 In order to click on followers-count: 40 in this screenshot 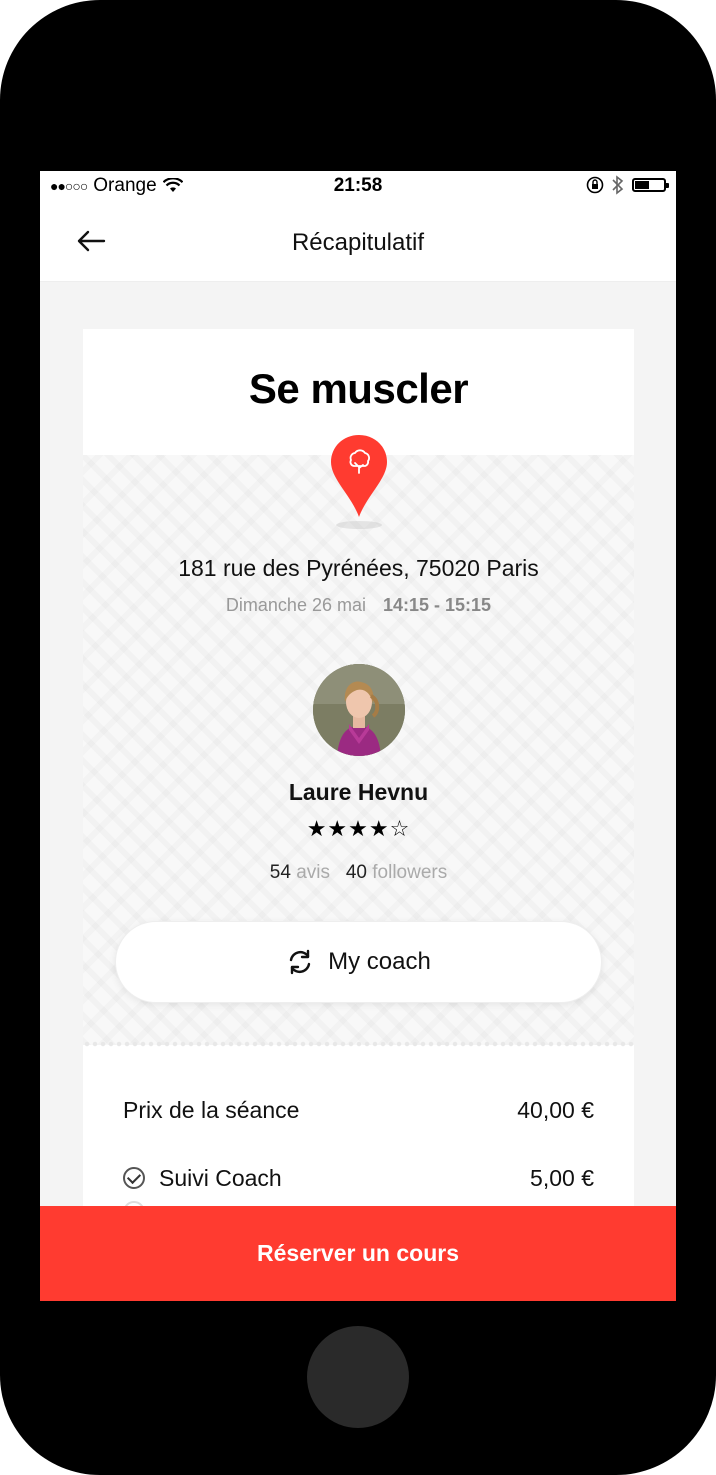, I will do `click(356, 872)`.